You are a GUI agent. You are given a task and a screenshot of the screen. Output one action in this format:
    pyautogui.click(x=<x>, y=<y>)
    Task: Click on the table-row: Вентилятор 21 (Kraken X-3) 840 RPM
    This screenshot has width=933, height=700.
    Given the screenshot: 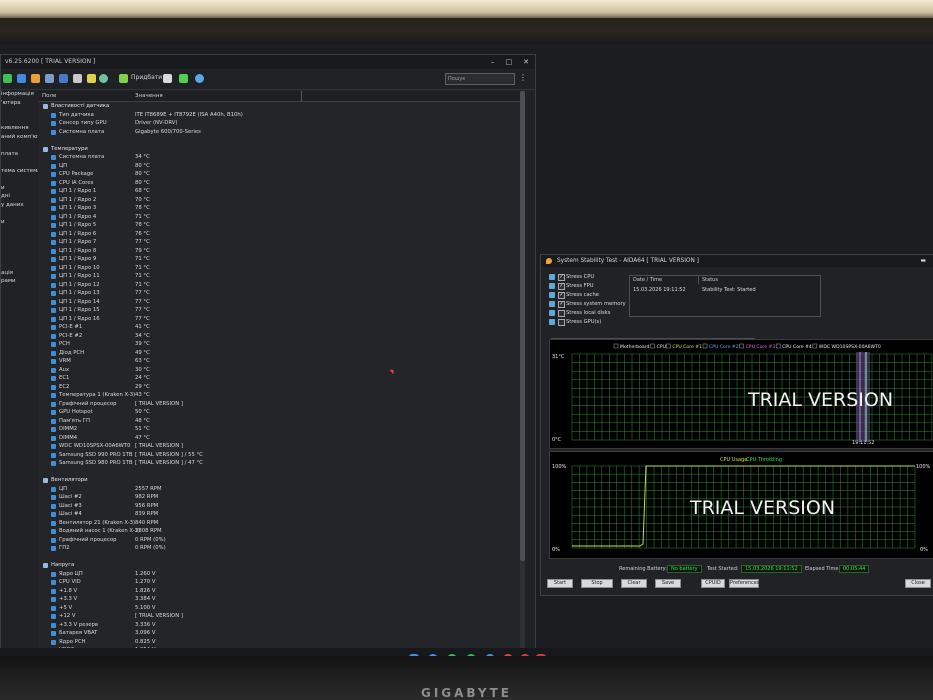 What is the action you would take?
    pyautogui.click(x=281, y=523)
    